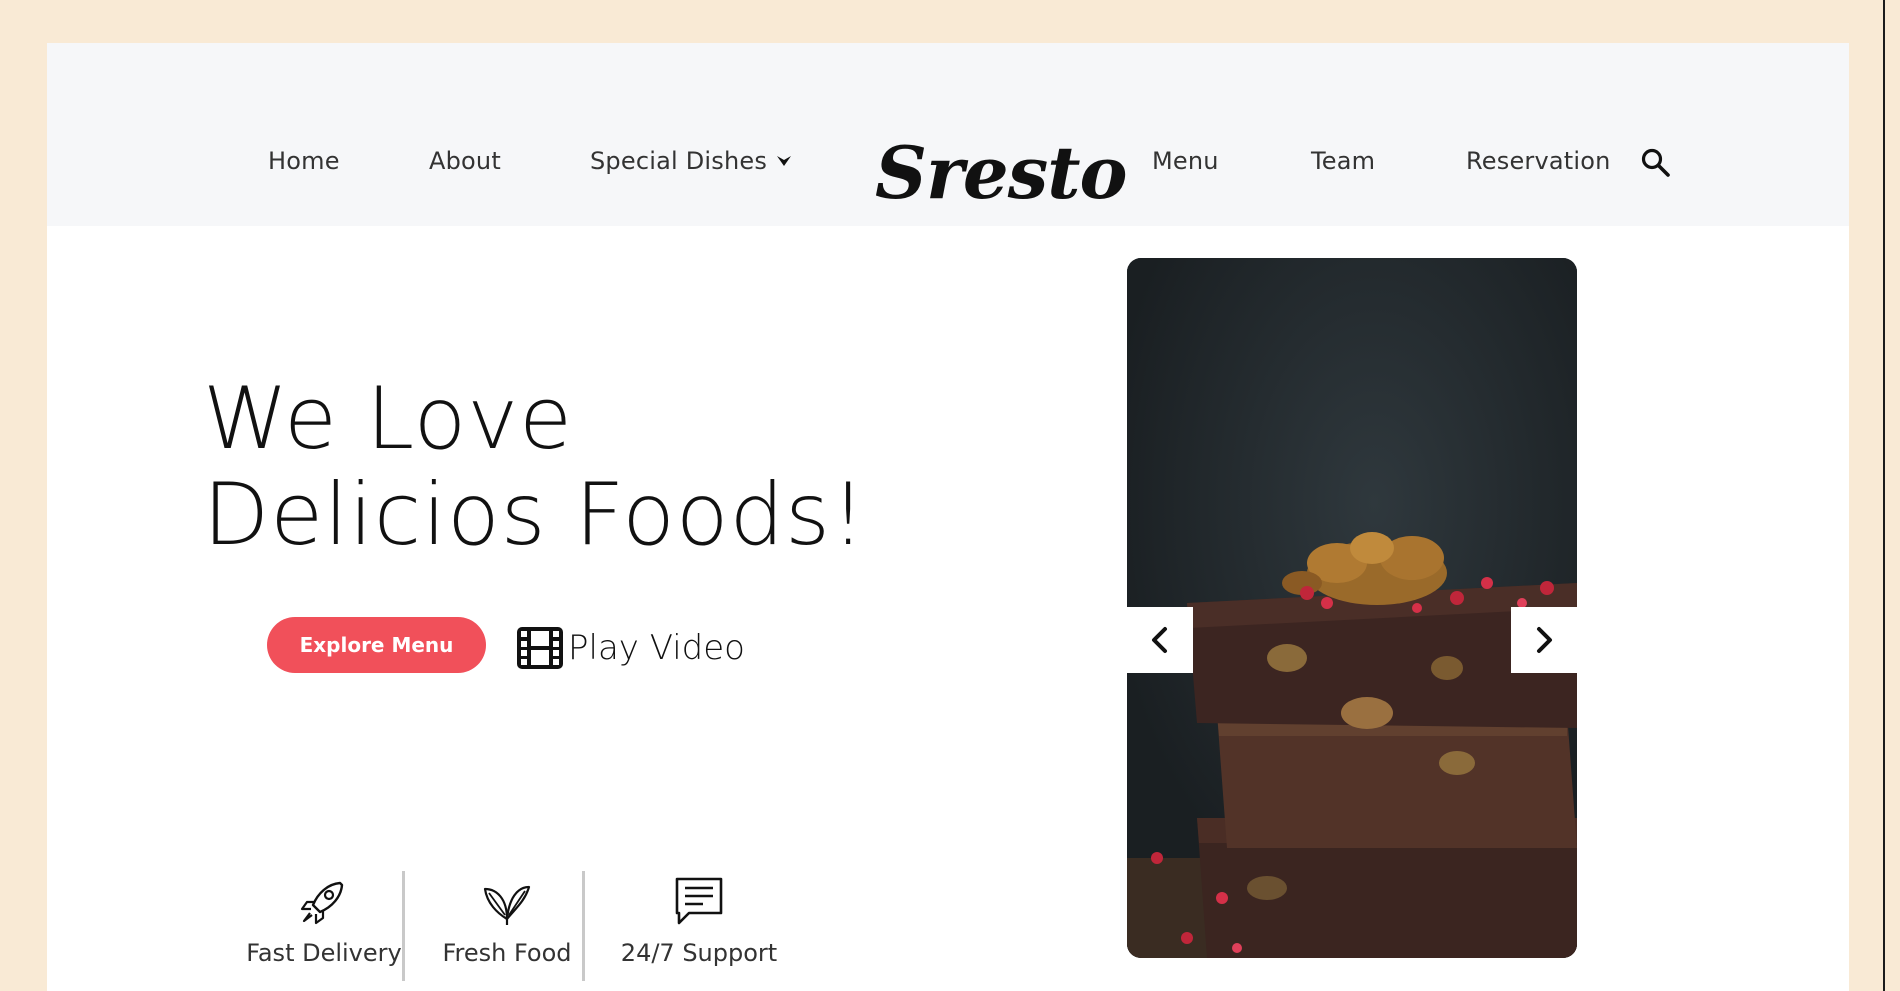 The height and width of the screenshot is (991, 1900). I want to click on feature-fresh-food: Fresh Food, so click(507, 921).